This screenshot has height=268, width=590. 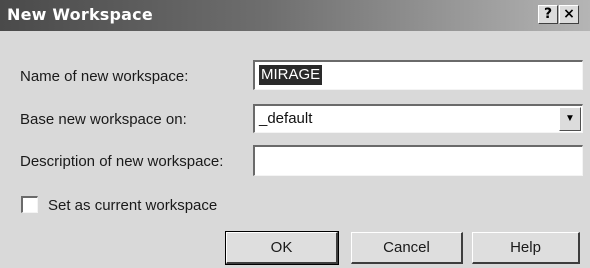 I want to click on base-select-value: _default, so click(x=286, y=118).